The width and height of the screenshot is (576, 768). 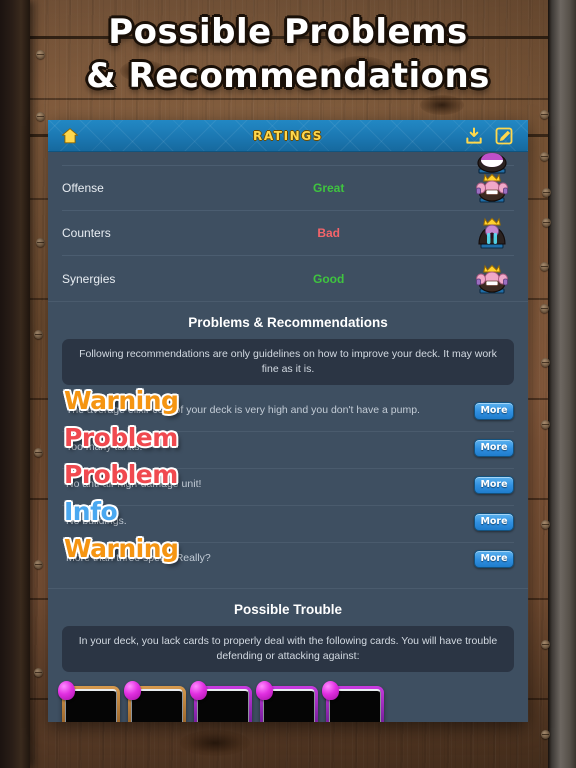 What do you see at coordinates (15, 384) in the screenshot?
I see `left-wood-beam` at bounding box center [15, 384].